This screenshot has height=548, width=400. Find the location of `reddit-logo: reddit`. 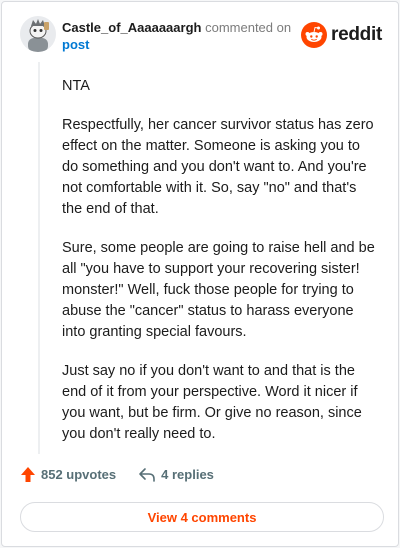

reddit-logo: reddit is located at coordinates (341, 35).